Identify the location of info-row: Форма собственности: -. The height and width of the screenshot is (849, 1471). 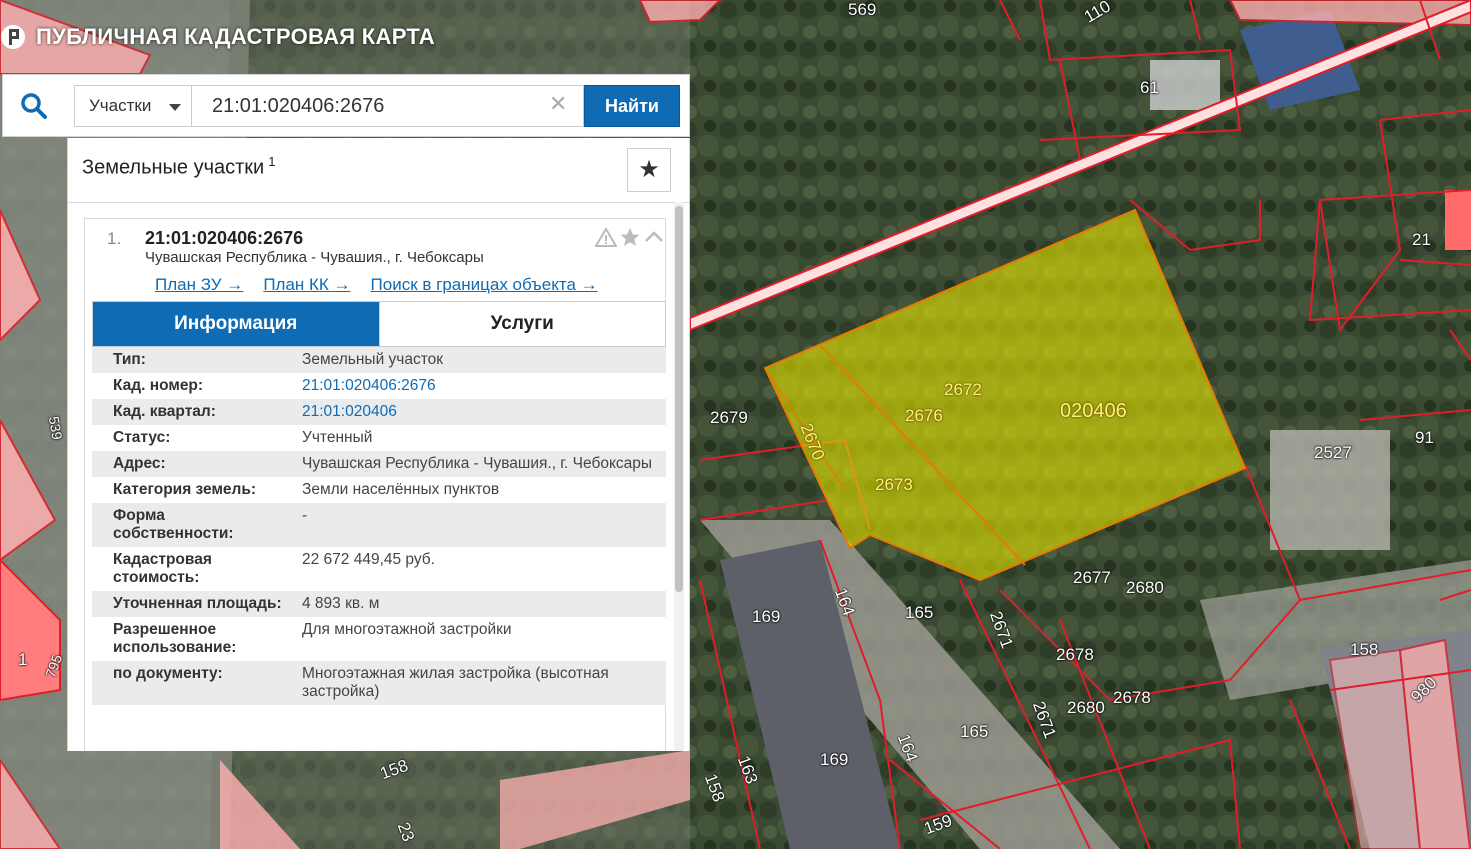
(379, 525).